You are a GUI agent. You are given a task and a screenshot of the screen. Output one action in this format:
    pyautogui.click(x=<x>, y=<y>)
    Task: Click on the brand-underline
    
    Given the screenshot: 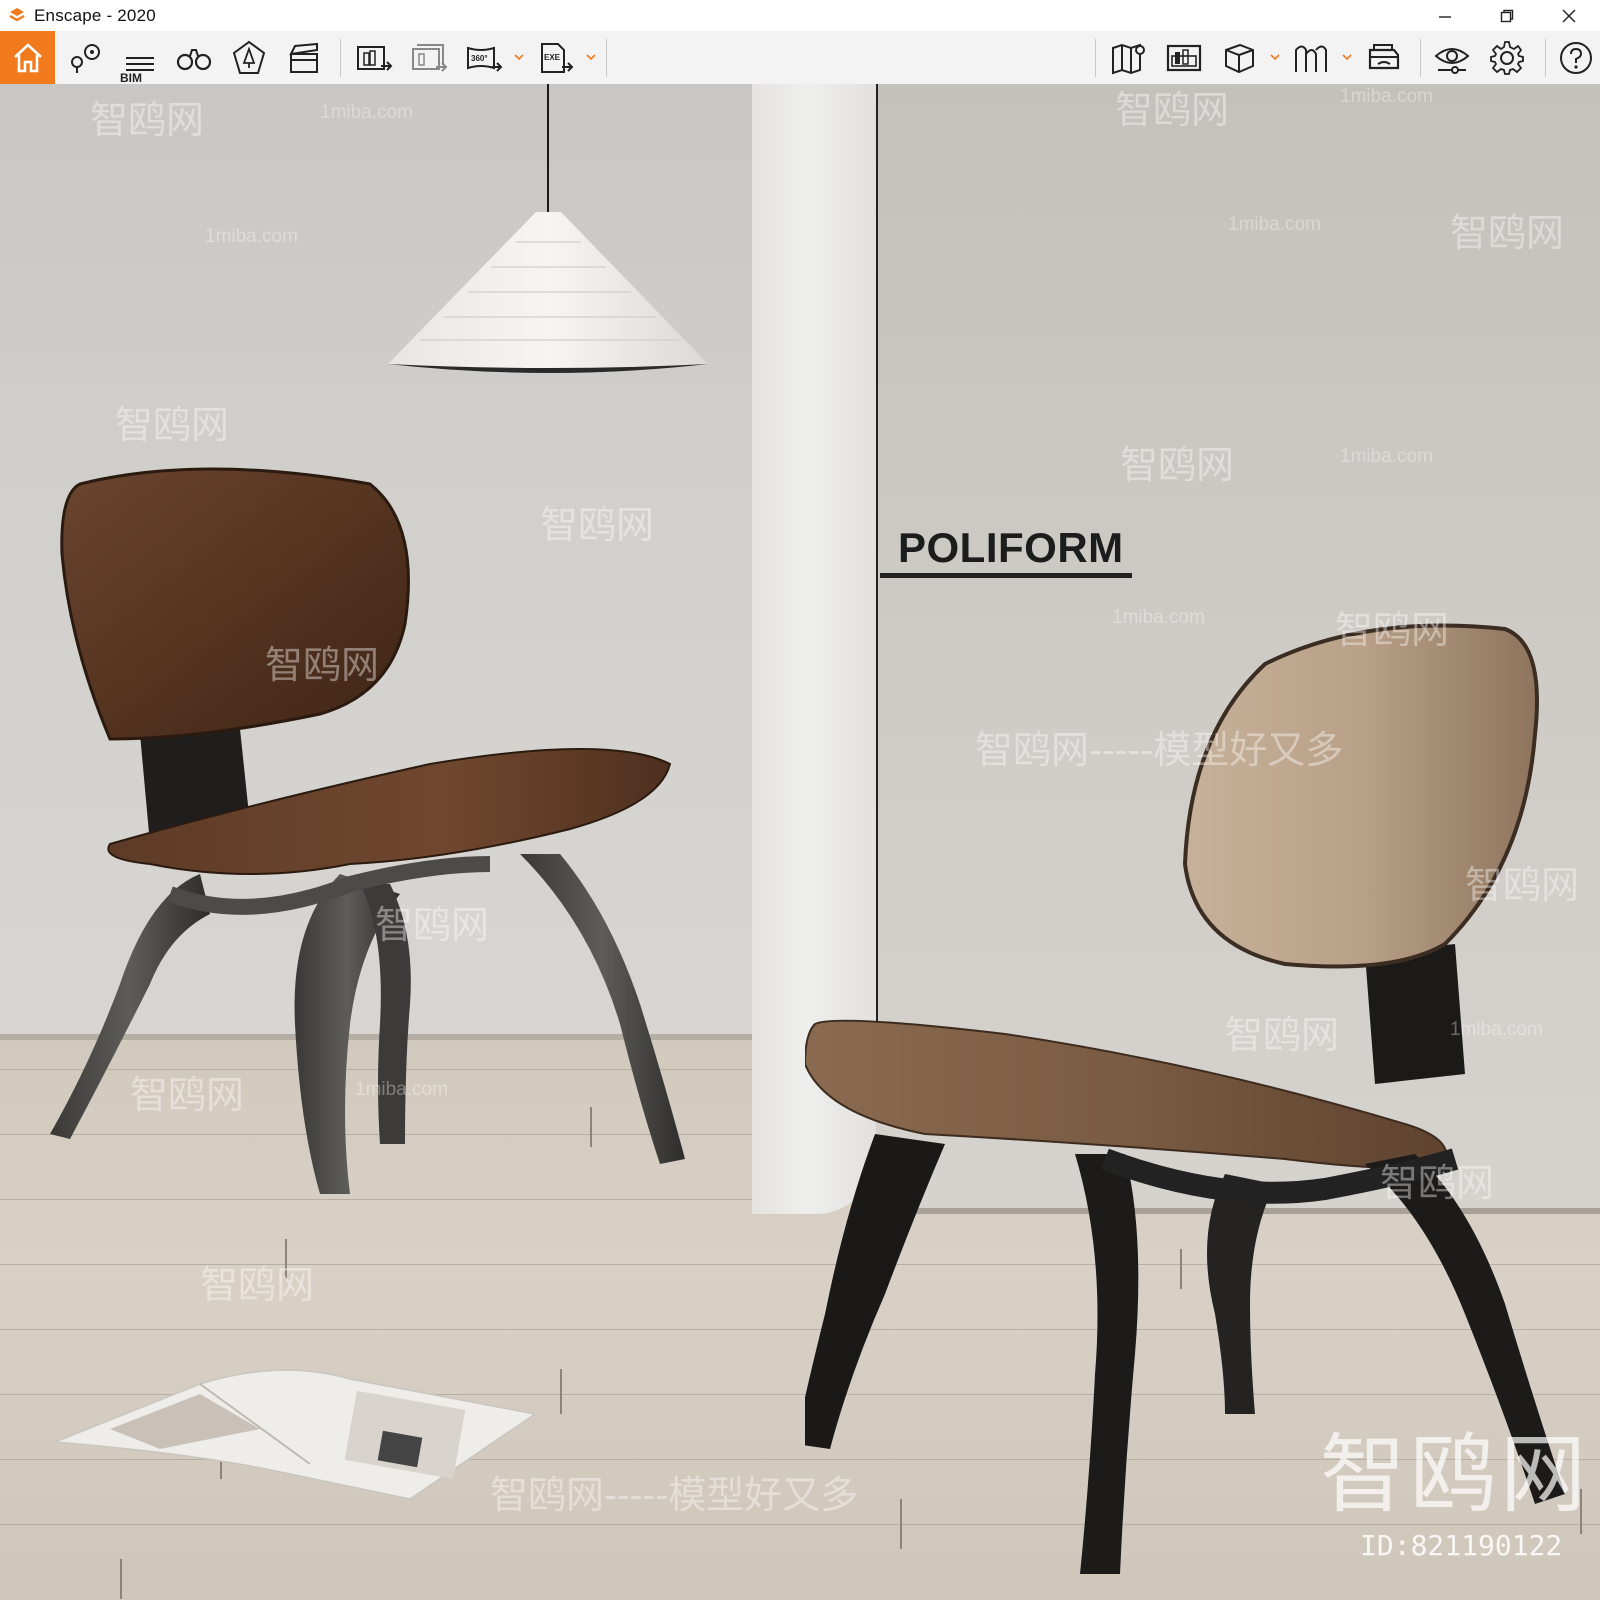 What is the action you would take?
    pyautogui.click(x=1006, y=575)
    